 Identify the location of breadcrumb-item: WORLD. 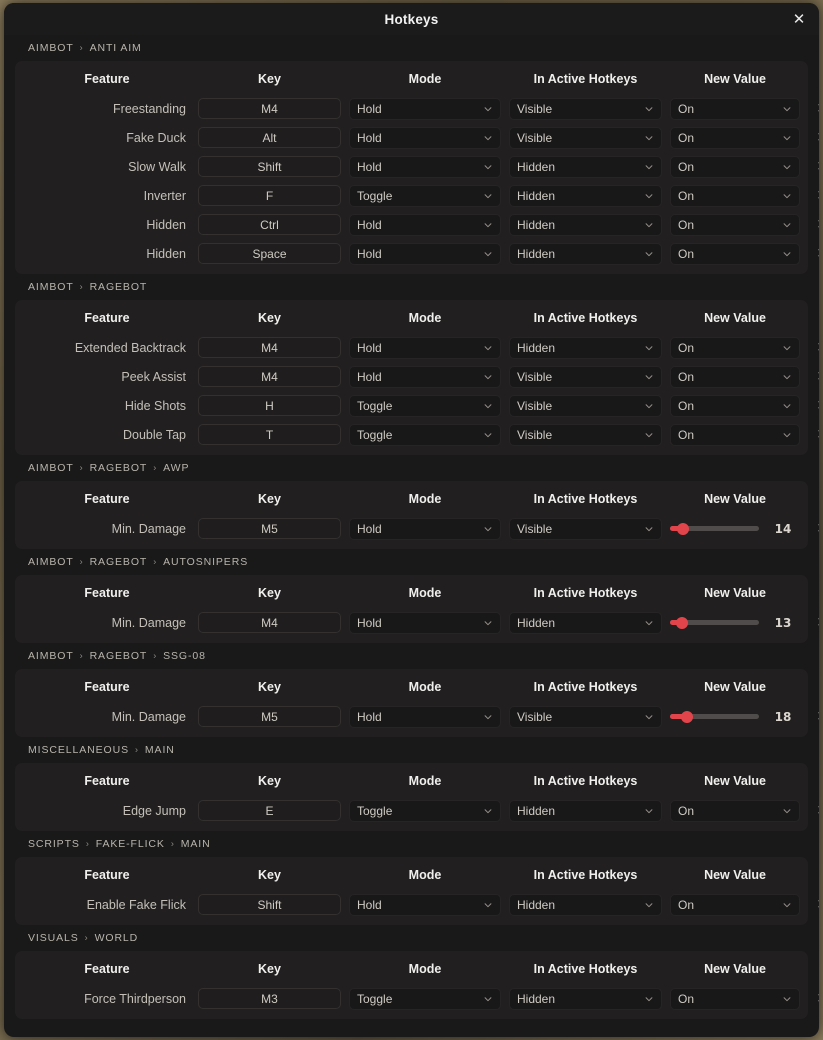
(117, 938).